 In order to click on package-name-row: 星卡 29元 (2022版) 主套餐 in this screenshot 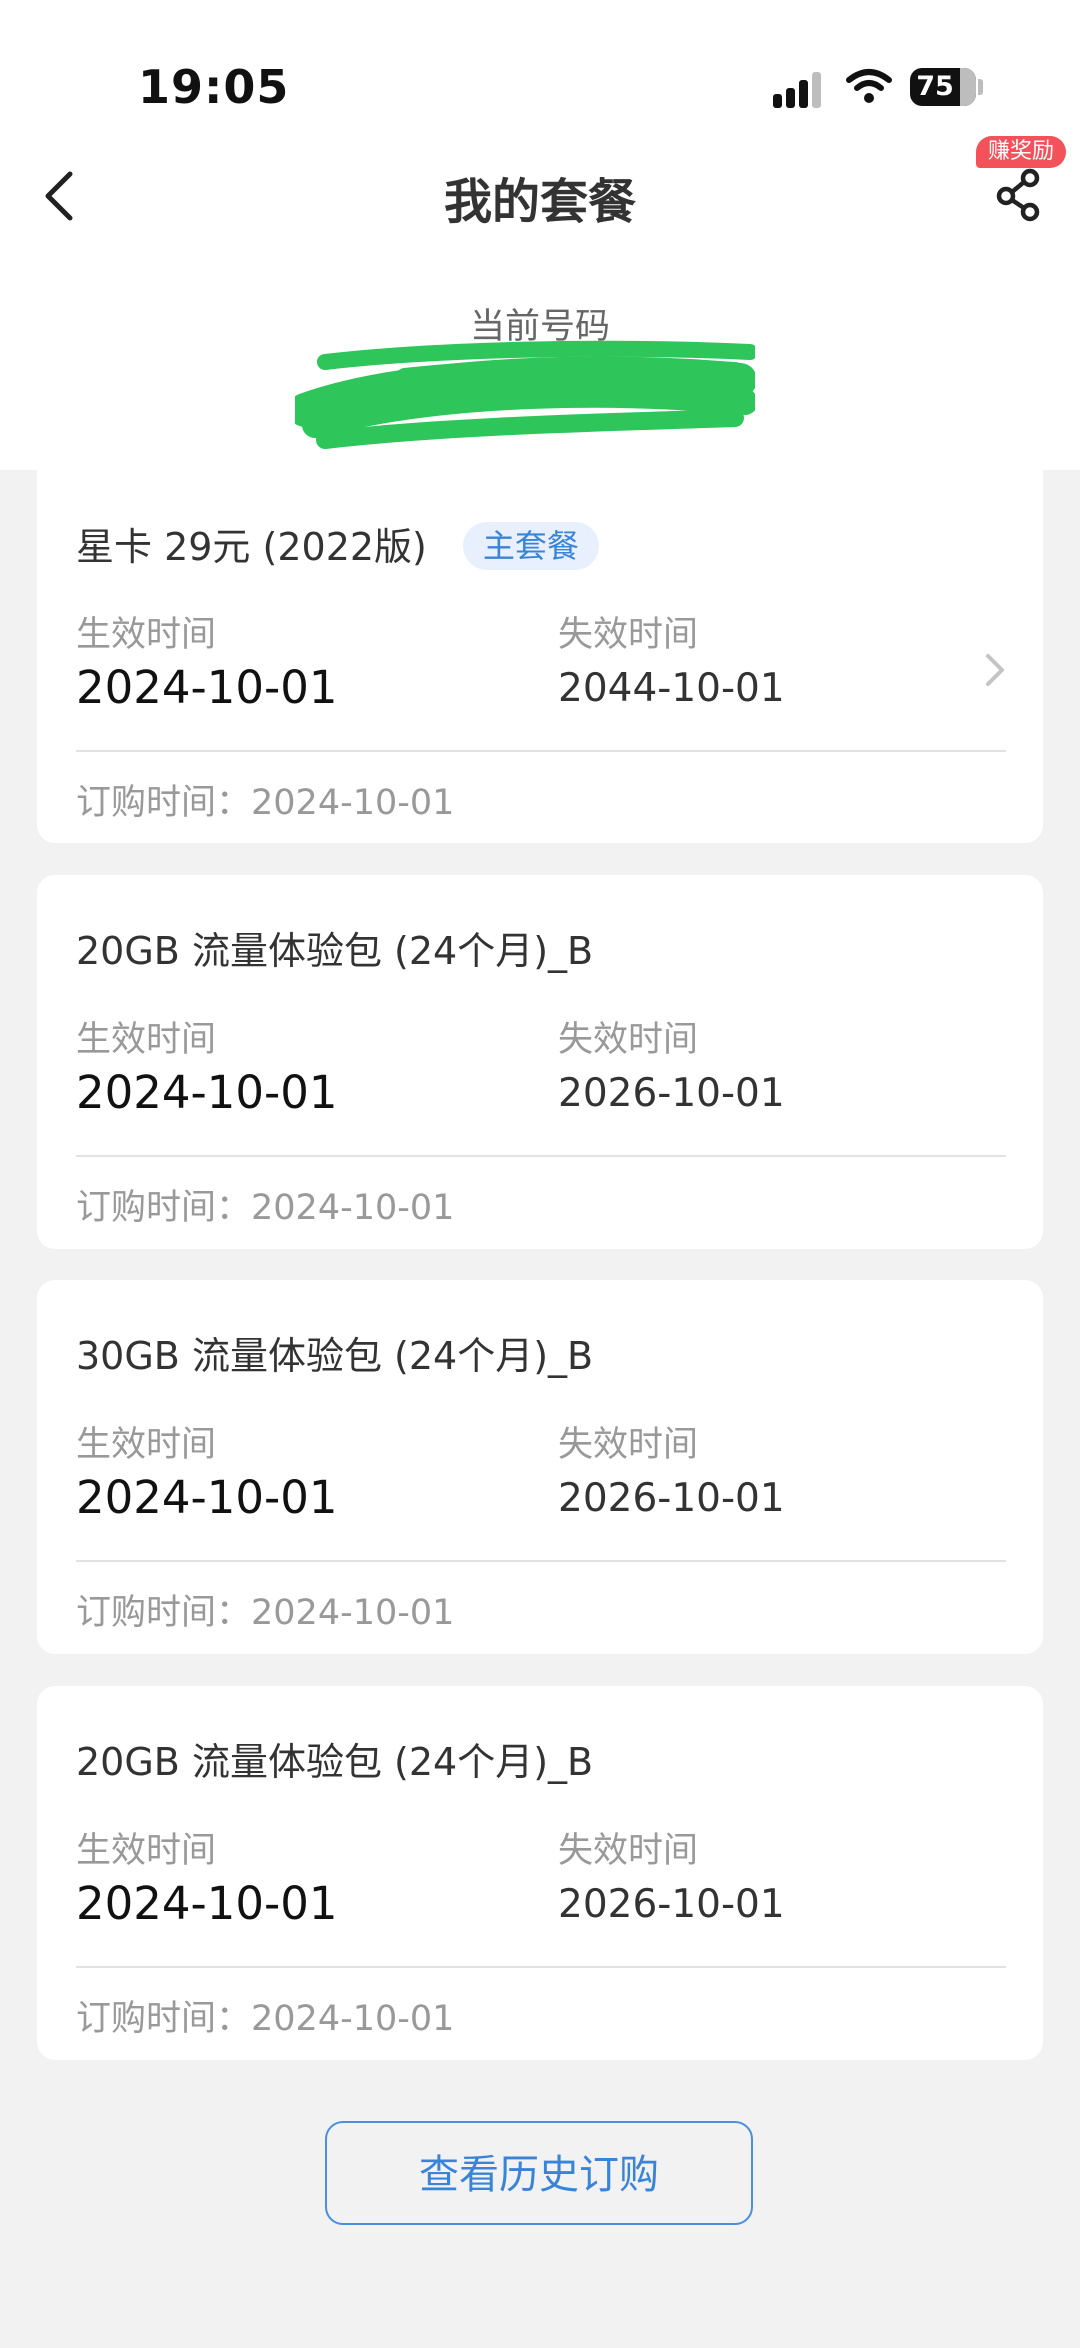, I will do `click(337, 545)`.